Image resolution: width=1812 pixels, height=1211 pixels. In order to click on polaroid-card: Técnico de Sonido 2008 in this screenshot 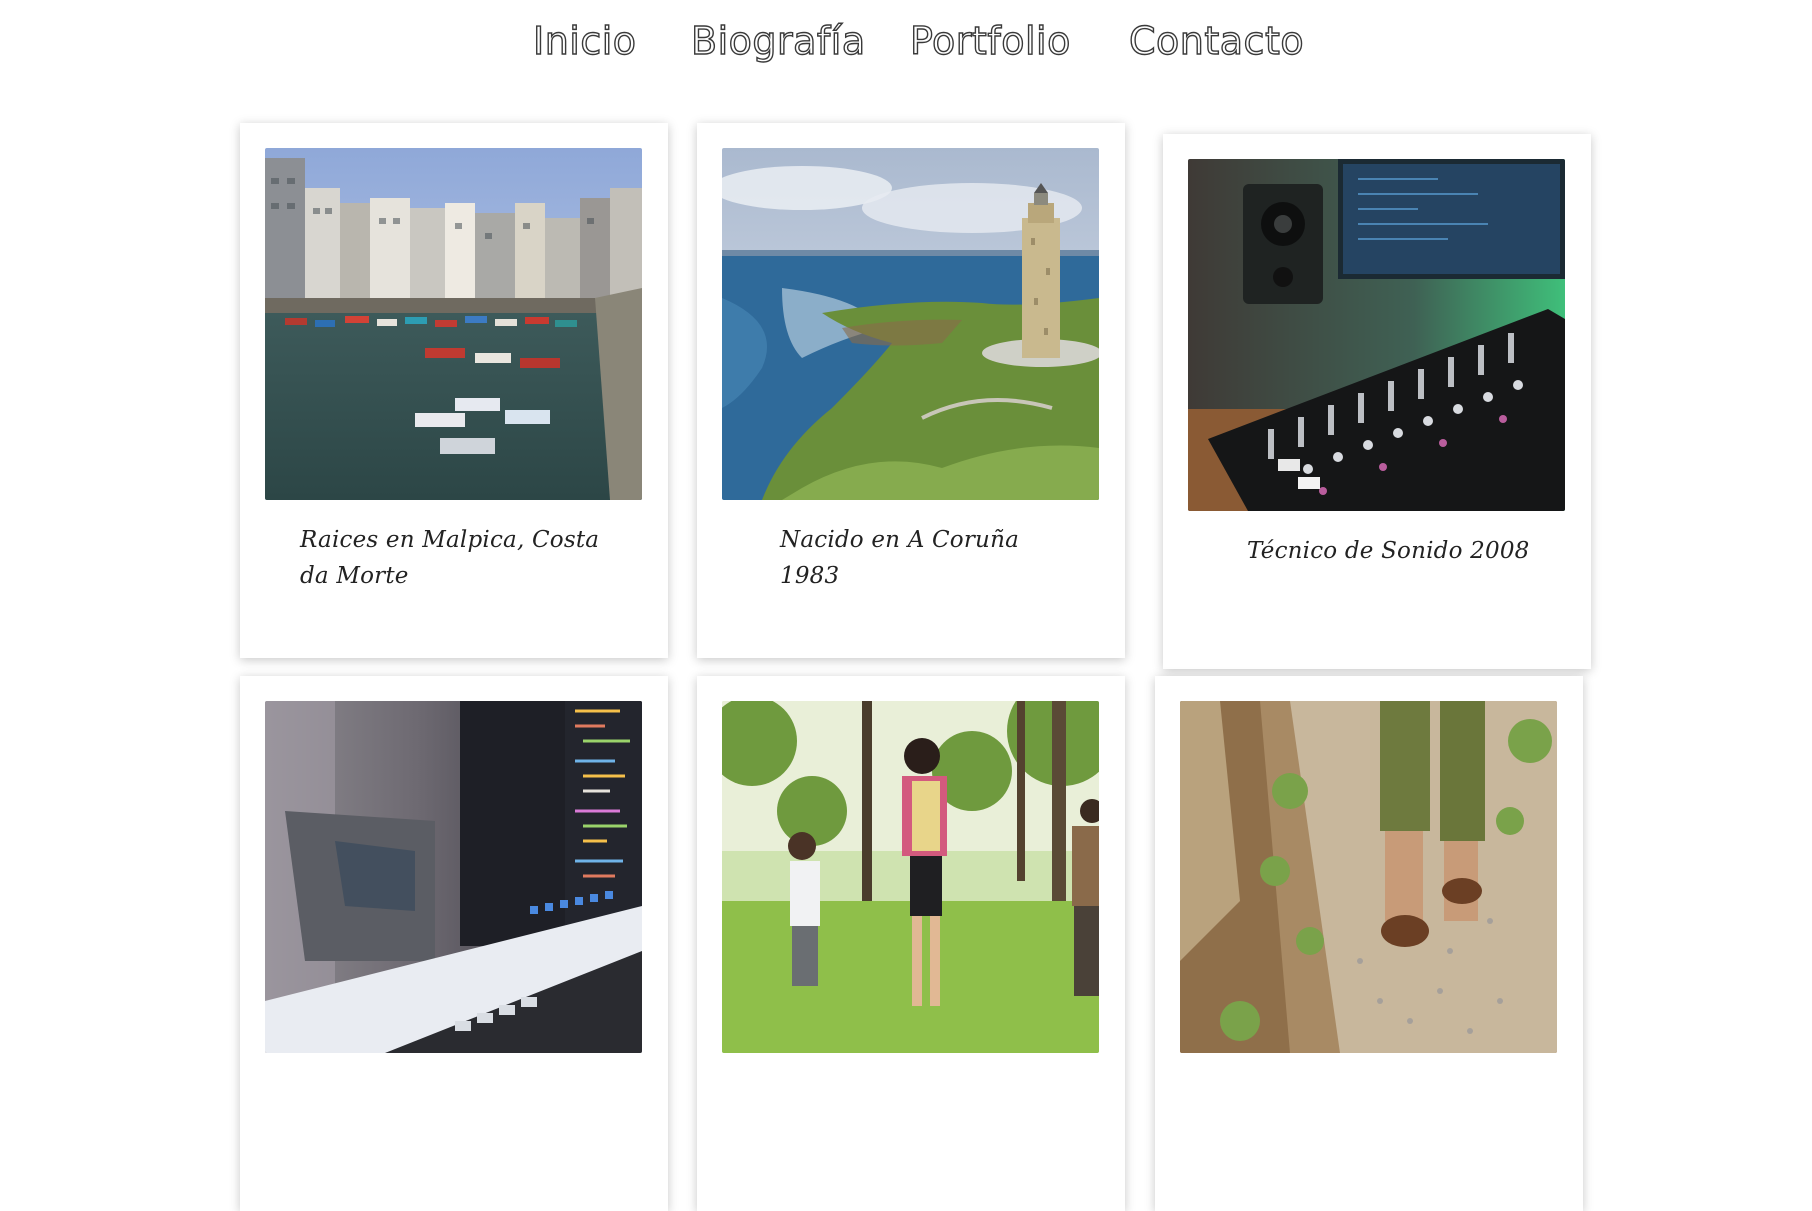, I will do `click(1377, 401)`.